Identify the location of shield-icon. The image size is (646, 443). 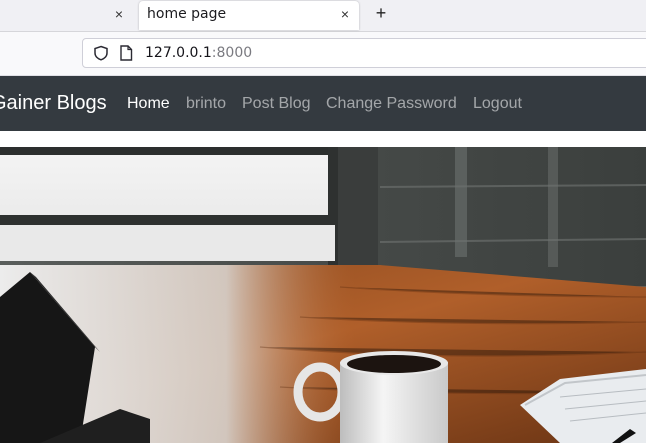
(101, 53).